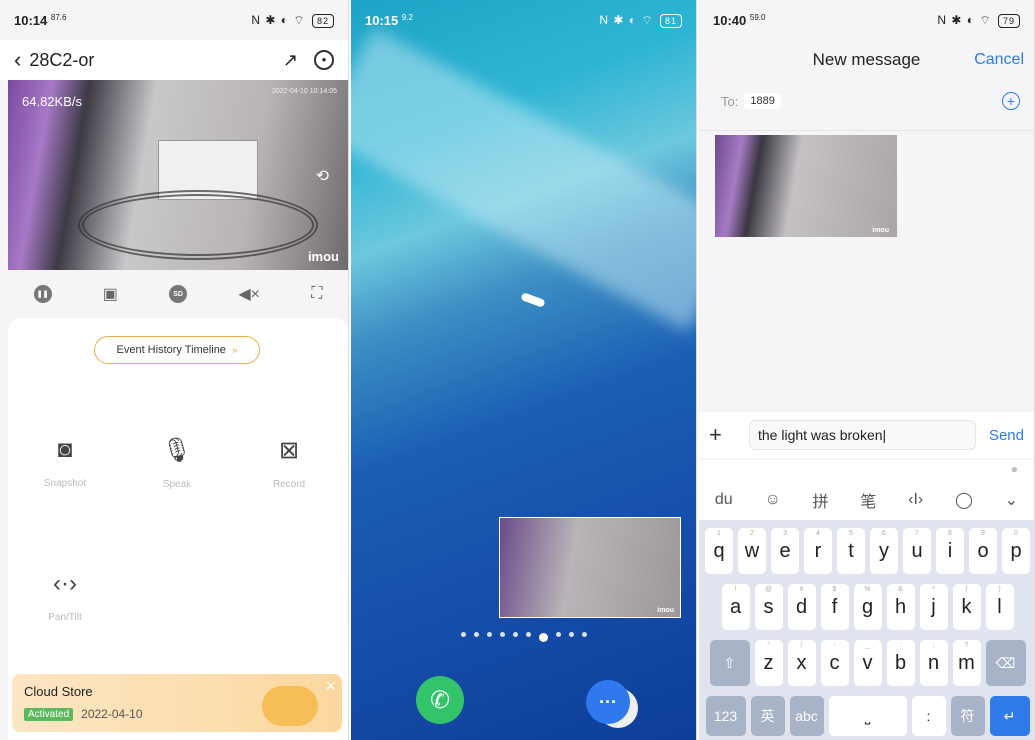 The height and width of the screenshot is (740, 1035). What do you see at coordinates (489, 634) in the screenshot?
I see `page-dot` at bounding box center [489, 634].